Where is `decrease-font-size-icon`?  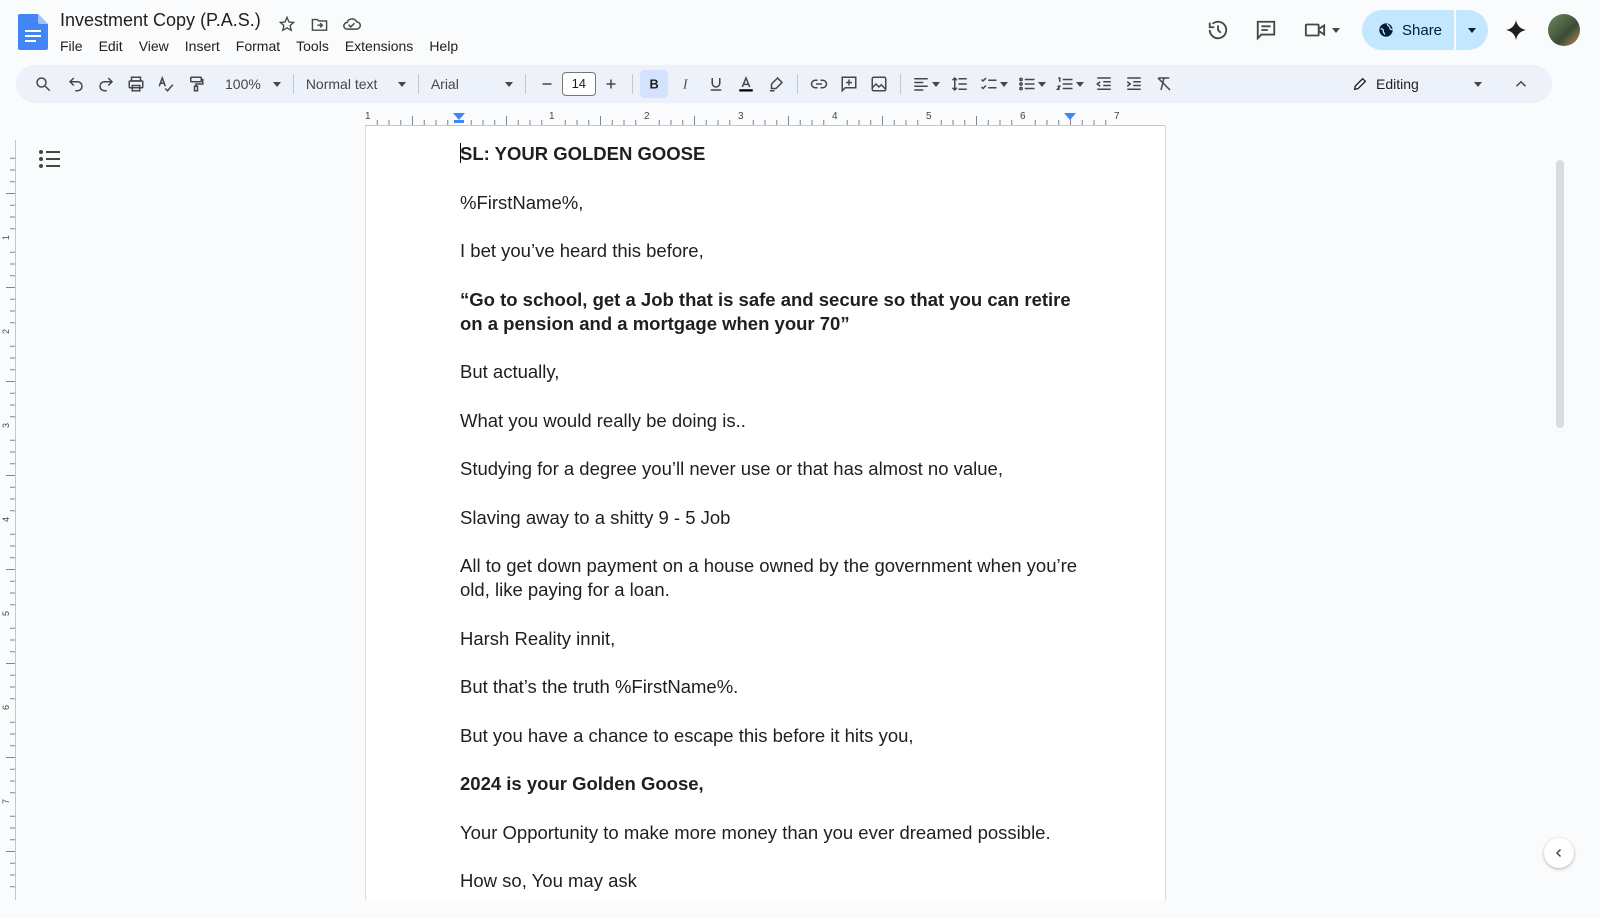 decrease-font-size-icon is located at coordinates (547, 84).